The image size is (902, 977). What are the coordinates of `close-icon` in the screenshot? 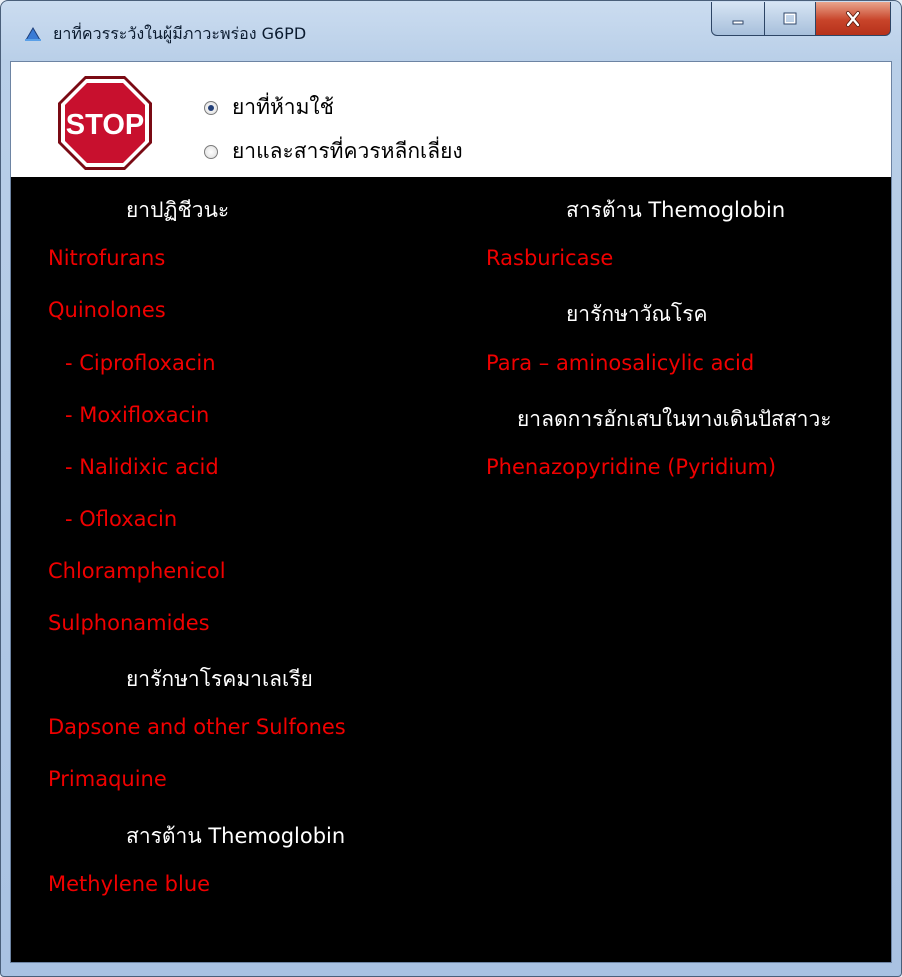 It's located at (853, 18).